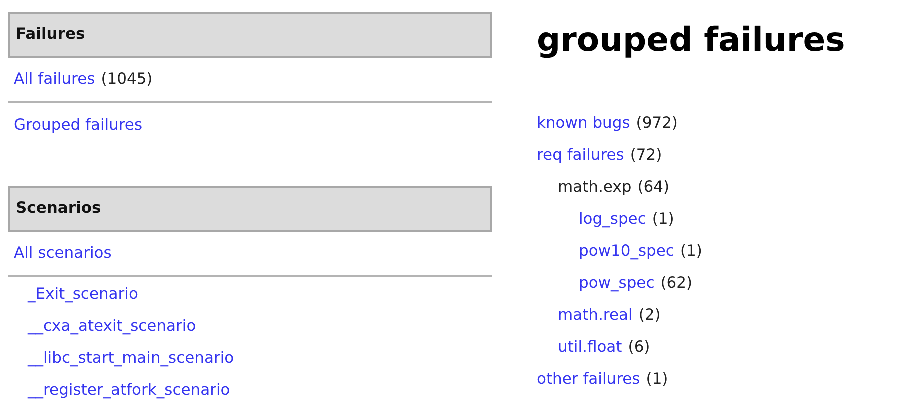 Image resolution: width=907 pixels, height=414 pixels. I want to click on group-label: math.exp, so click(595, 187).